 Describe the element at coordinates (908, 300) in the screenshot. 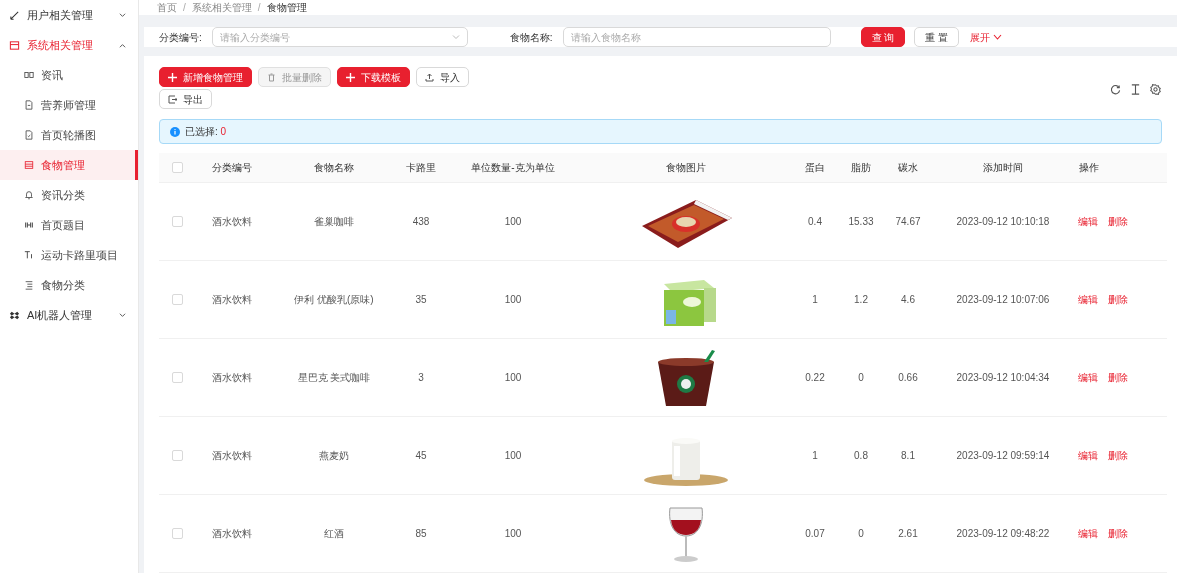

I see `table-cell-text: 4.6` at that location.